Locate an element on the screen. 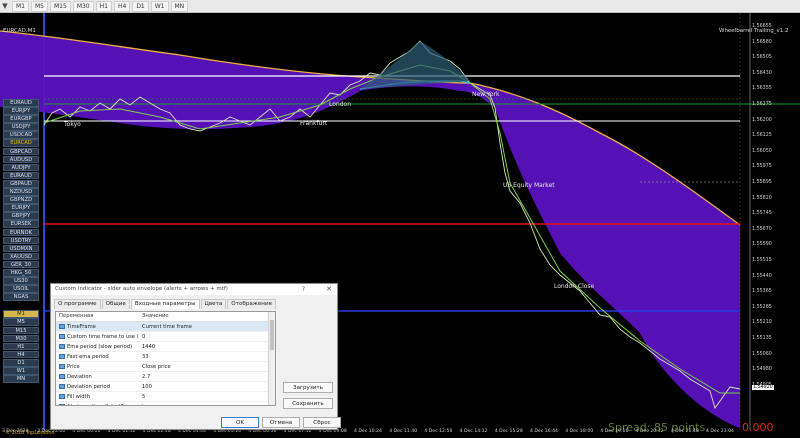 This screenshot has height=438, width=800. timeframe-side-button: M5 is located at coordinates (21, 322).